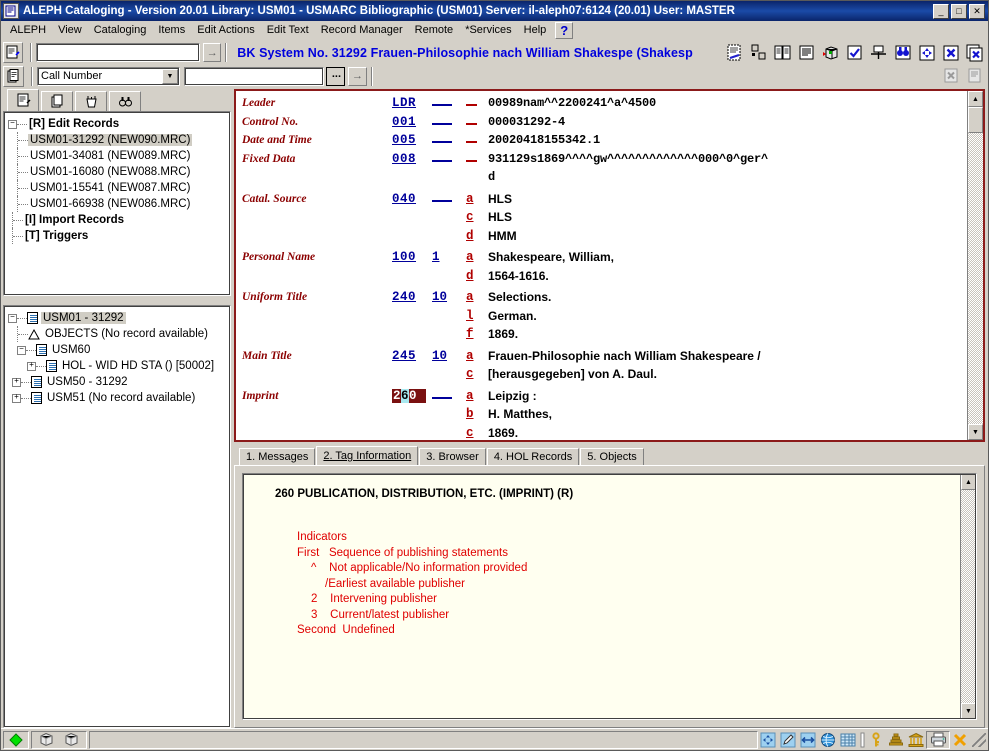  Describe the element at coordinates (449, 257) in the screenshot. I see `marc-indicator: 1` at that location.